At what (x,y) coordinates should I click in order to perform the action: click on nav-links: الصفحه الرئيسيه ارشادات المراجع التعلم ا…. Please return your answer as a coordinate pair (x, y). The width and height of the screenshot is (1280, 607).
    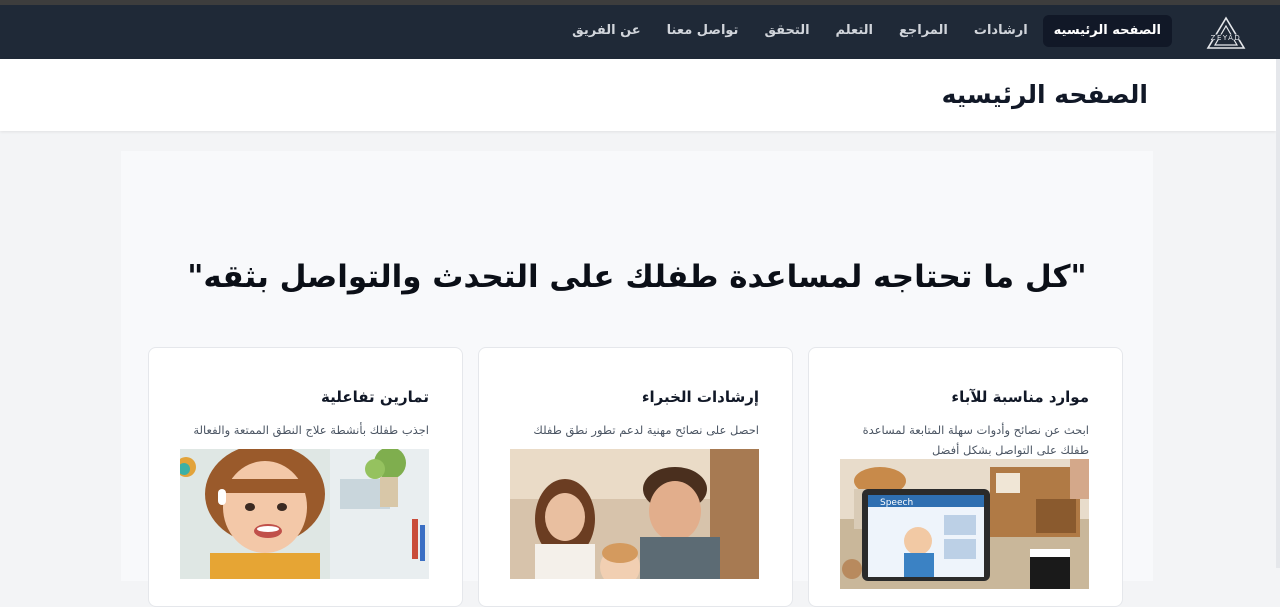
    Looking at the image, I should click on (866, 31).